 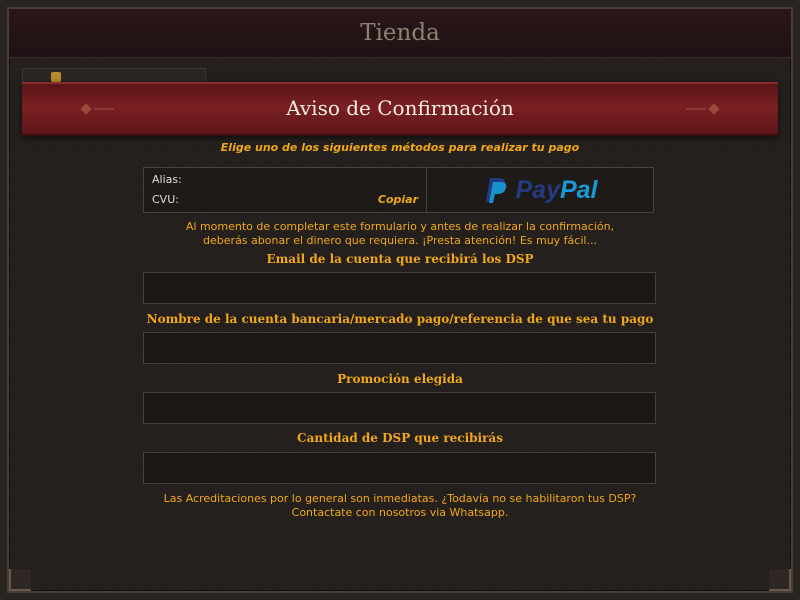 What do you see at coordinates (285, 190) in the screenshot?
I see `transfer-details: Alias: CVU: Copiar` at bounding box center [285, 190].